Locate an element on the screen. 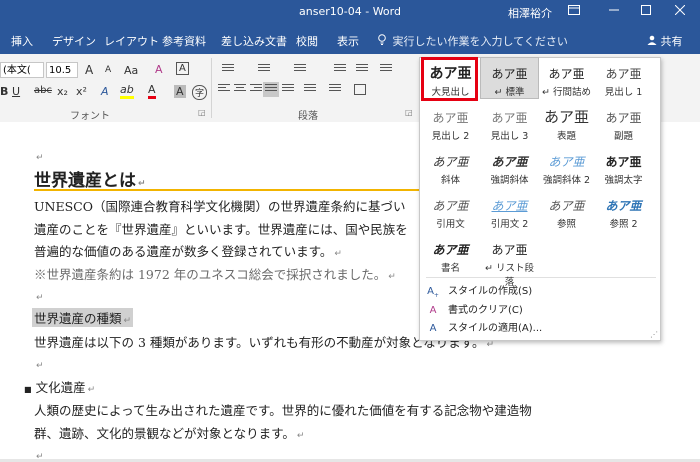 This screenshot has width=700, height=462. style-item: あア亜 参照 is located at coordinates (566, 210).